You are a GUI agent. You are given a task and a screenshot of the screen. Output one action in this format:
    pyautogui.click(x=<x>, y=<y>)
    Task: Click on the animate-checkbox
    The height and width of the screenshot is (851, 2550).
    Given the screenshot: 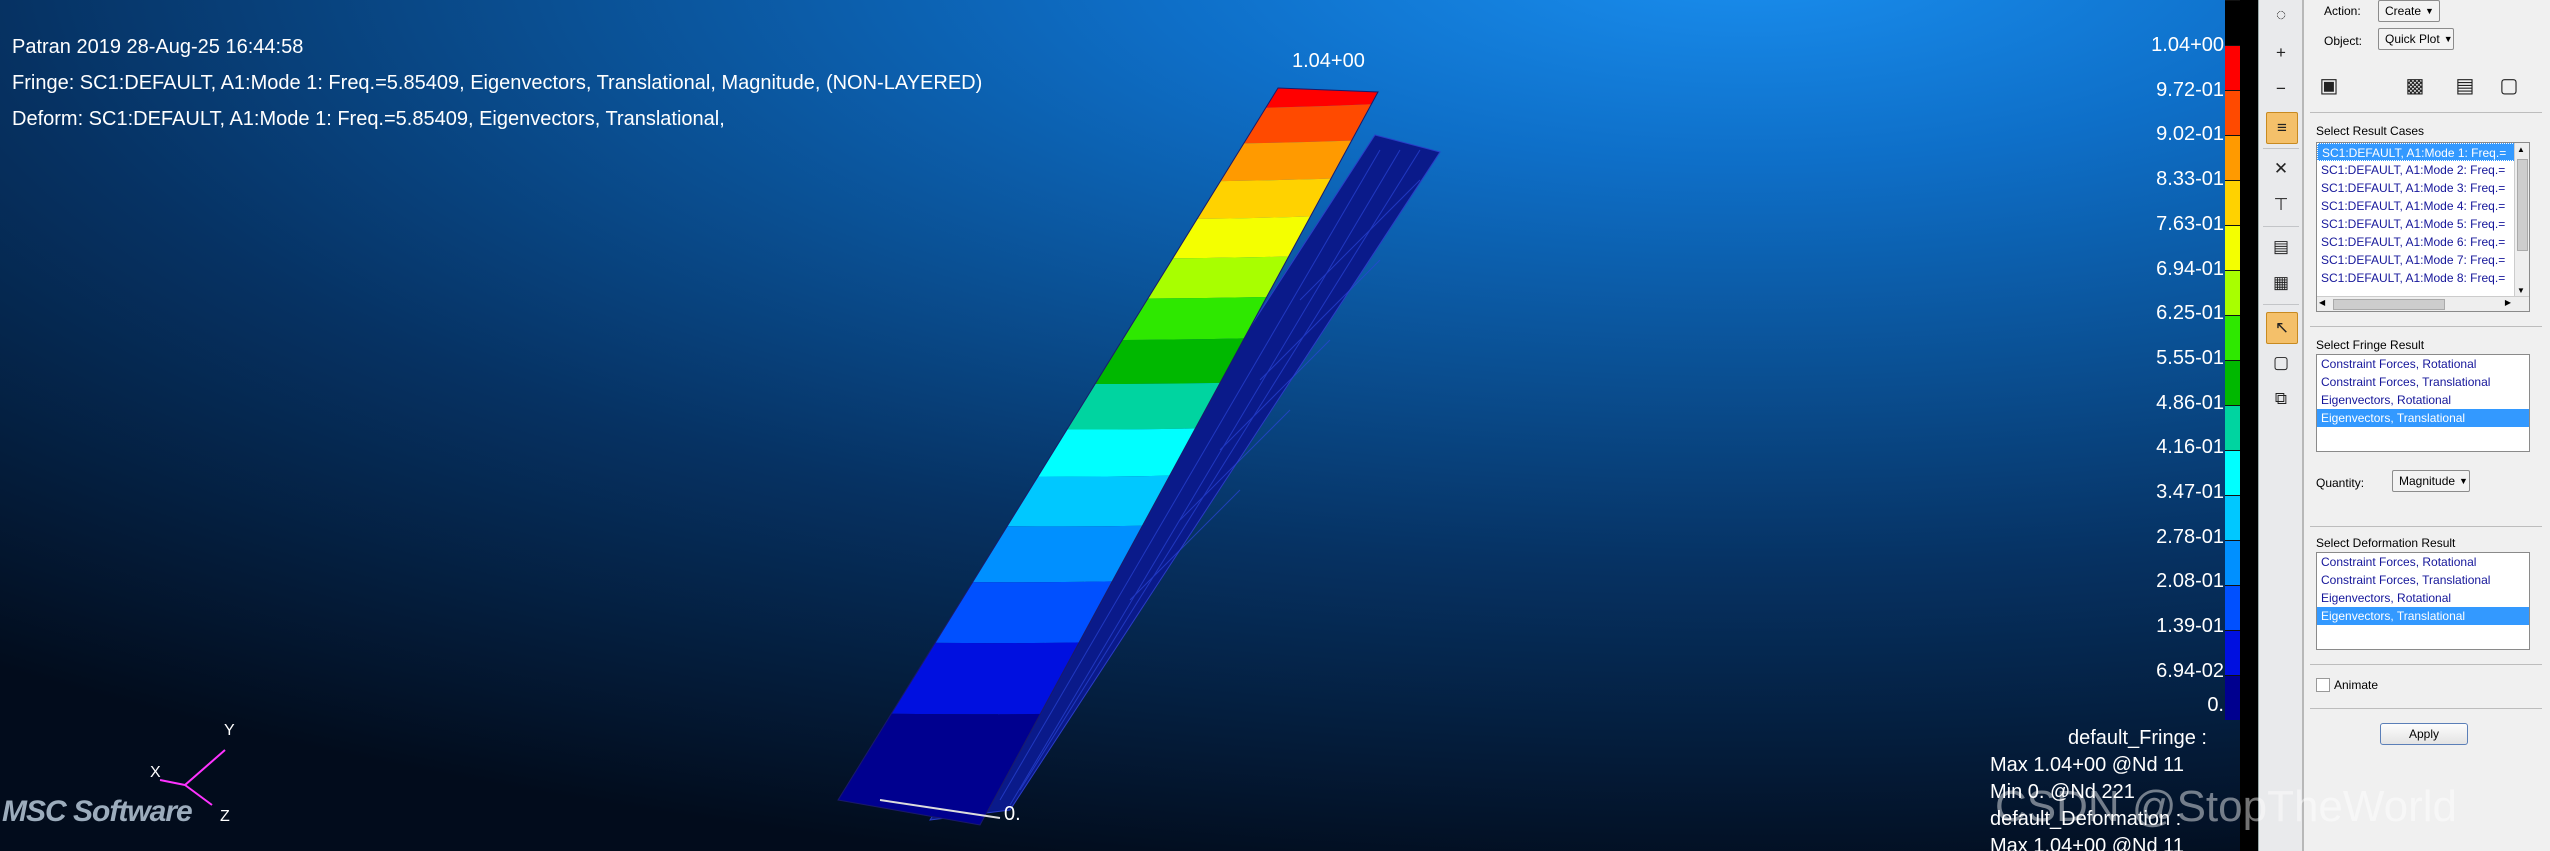 What is the action you would take?
    pyautogui.click(x=2323, y=685)
    